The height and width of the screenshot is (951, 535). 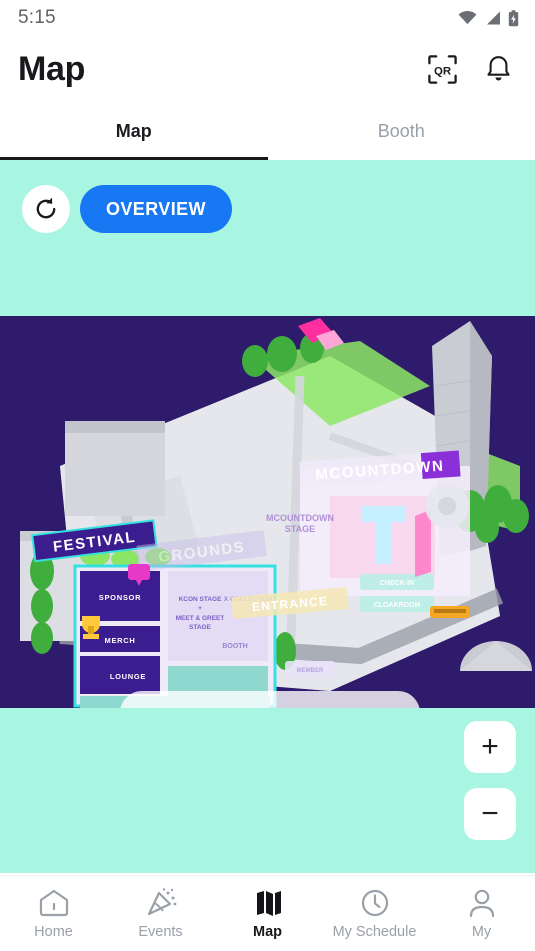 What do you see at coordinates (52, 68) in the screenshot?
I see `page-title: Map` at bounding box center [52, 68].